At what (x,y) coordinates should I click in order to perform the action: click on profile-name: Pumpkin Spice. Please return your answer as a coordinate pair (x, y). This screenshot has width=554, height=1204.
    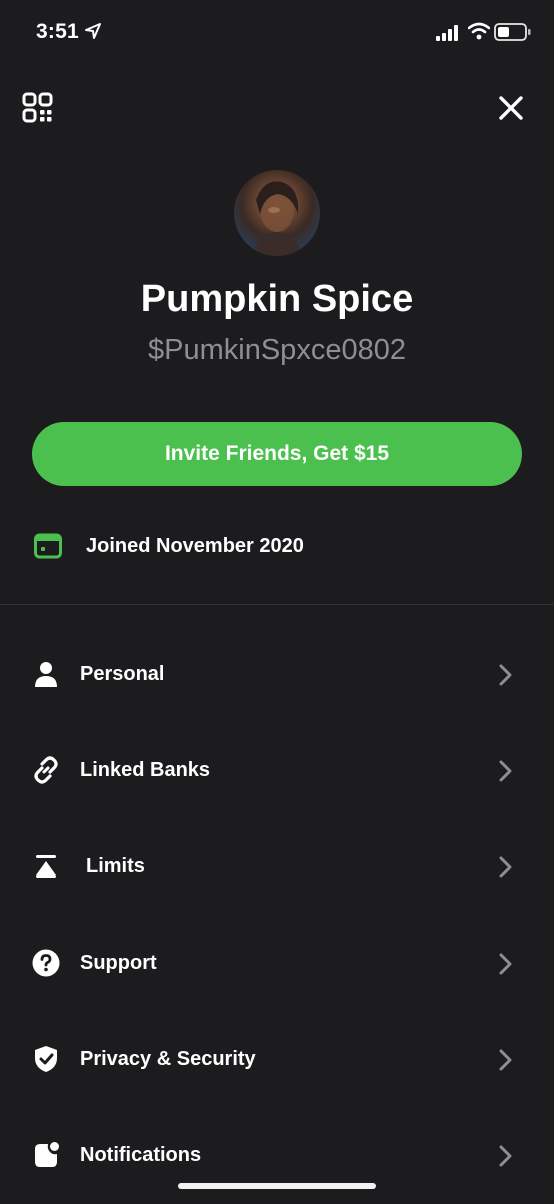
    Looking at the image, I should click on (277, 299).